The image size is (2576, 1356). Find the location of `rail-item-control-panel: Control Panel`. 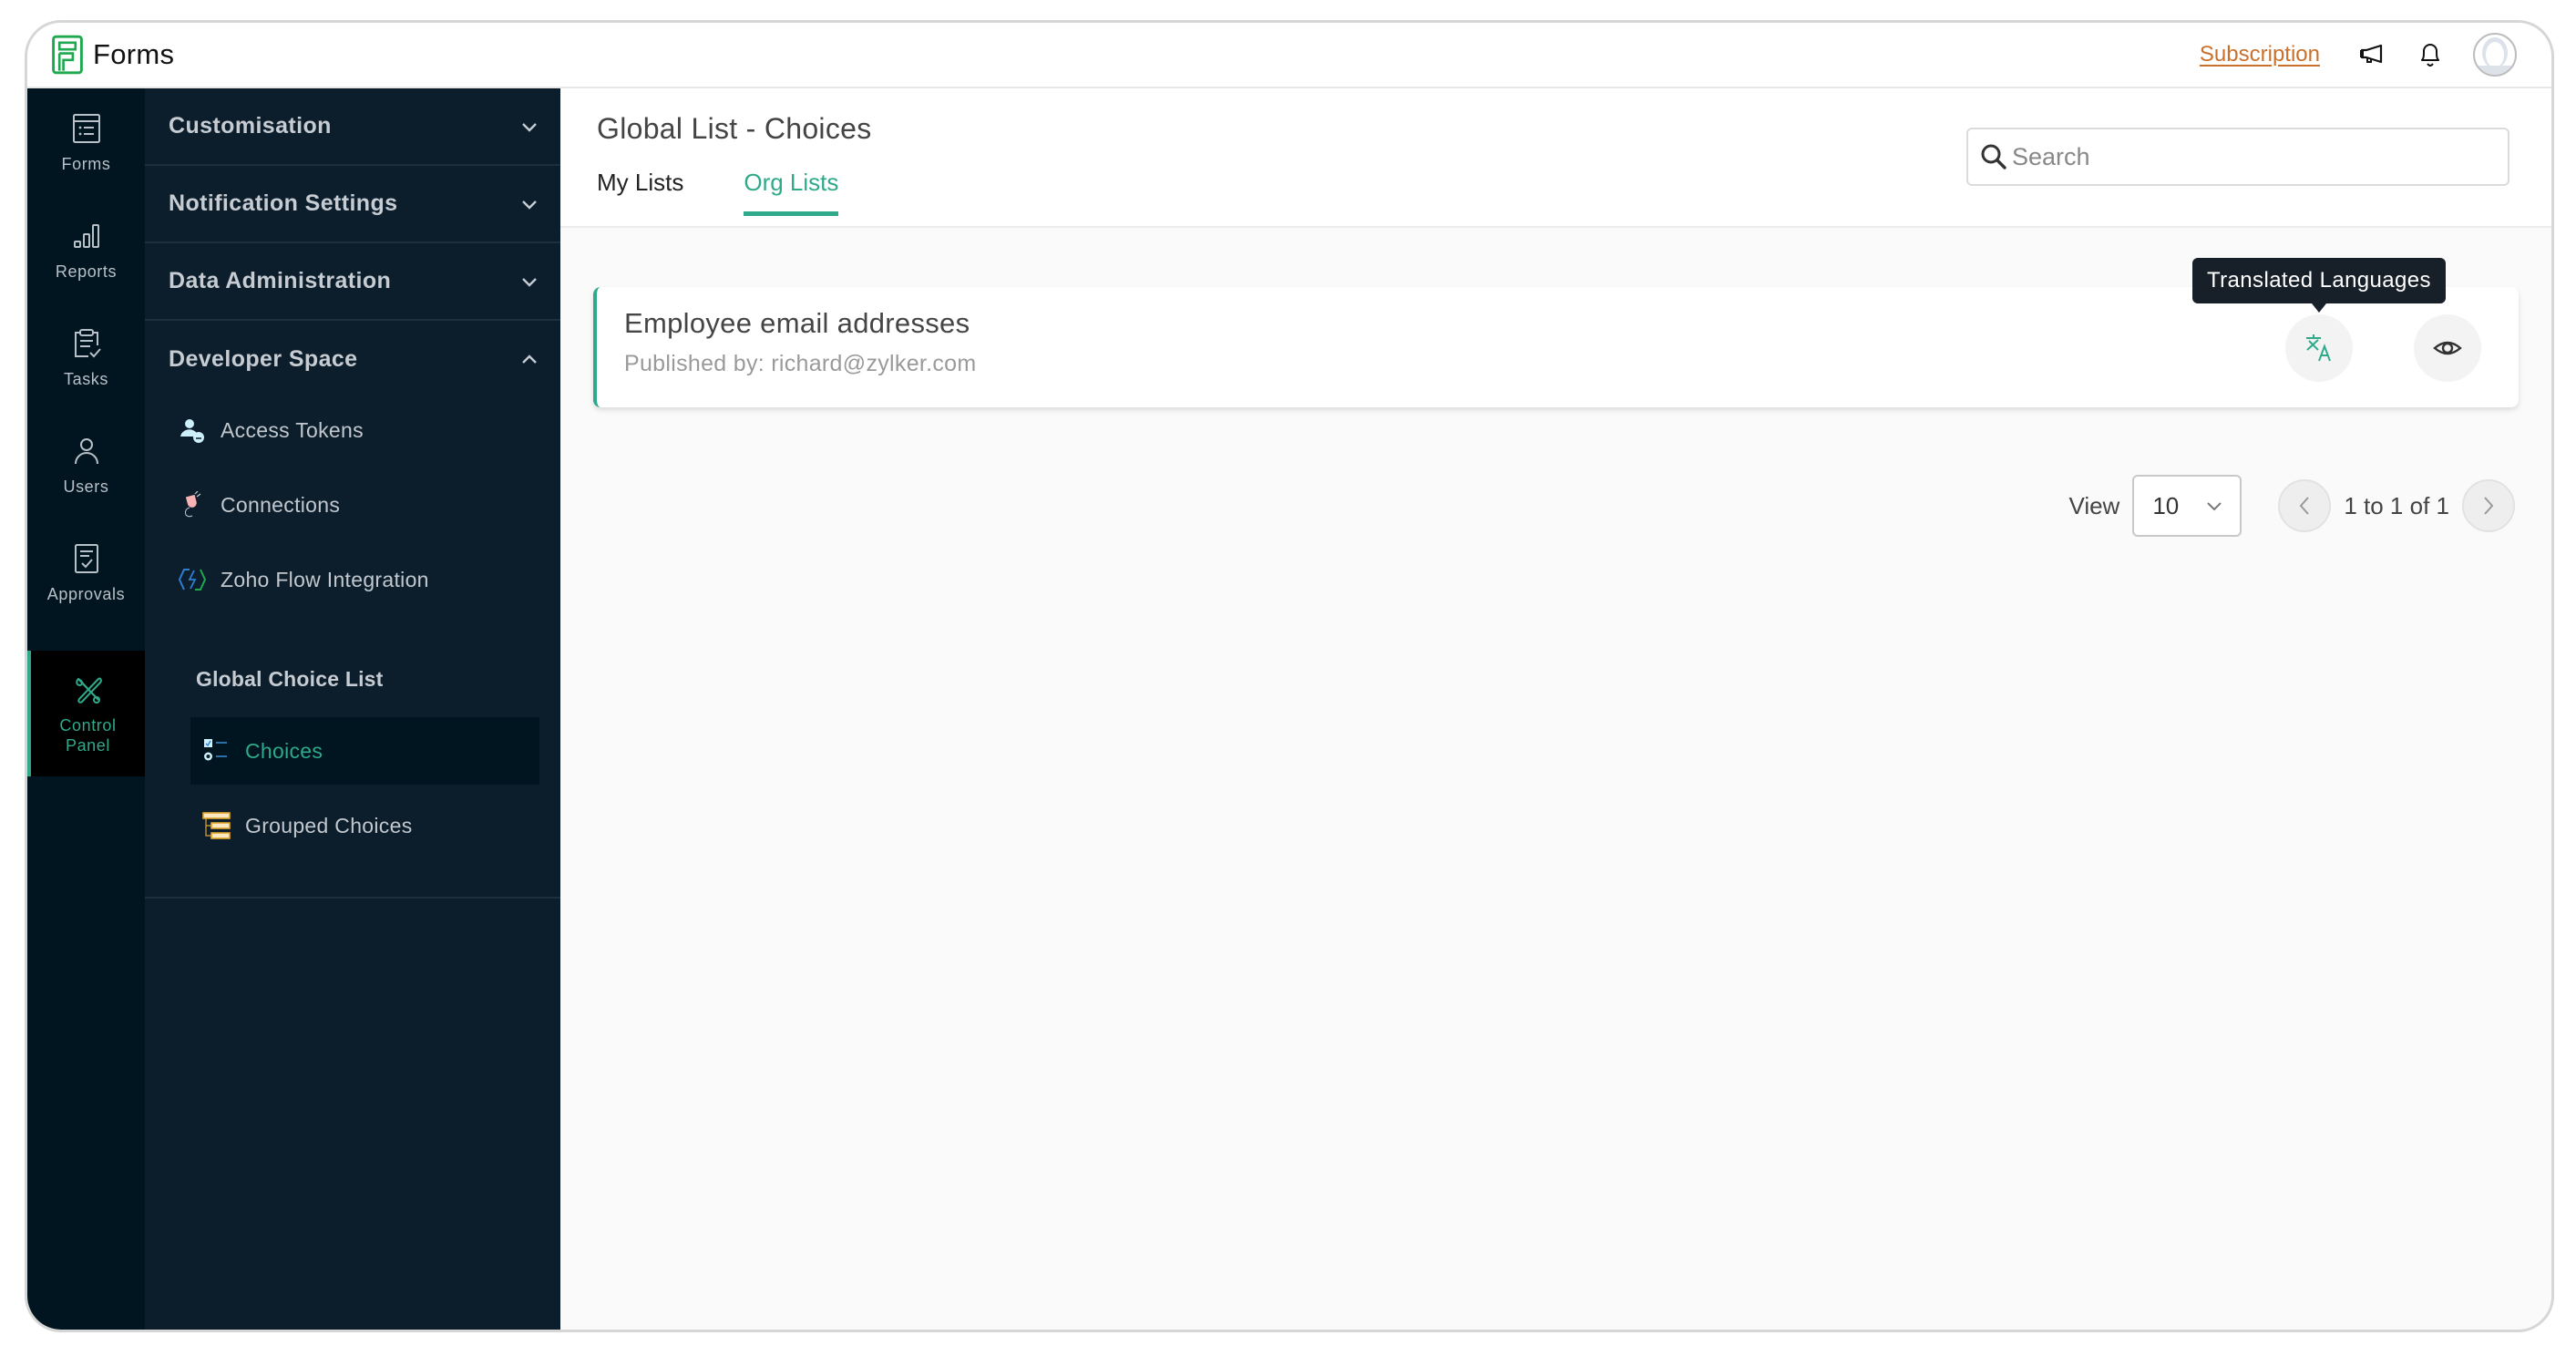

rail-item-control-panel: Control Panel is located at coordinates (86, 713).